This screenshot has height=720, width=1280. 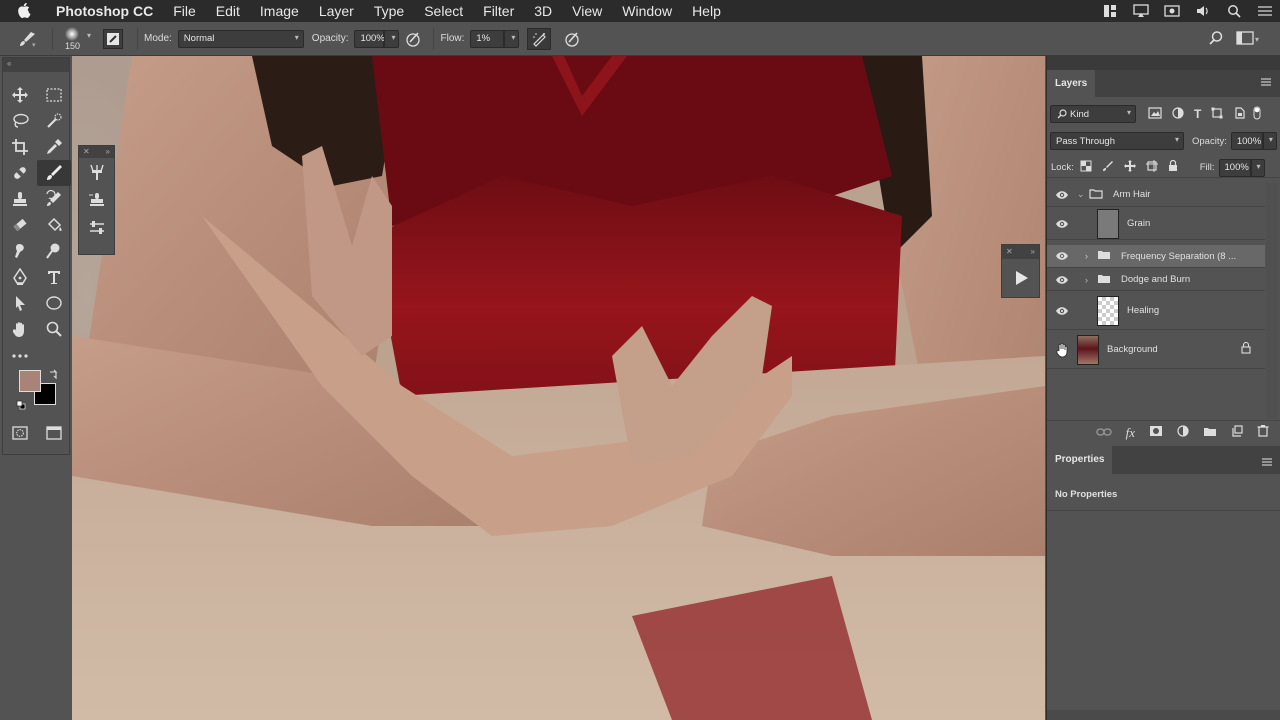 What do you see at coordinates (389, 11) in the screenshot?
I see `menu-type: Type` at bounding box center [389, 11].